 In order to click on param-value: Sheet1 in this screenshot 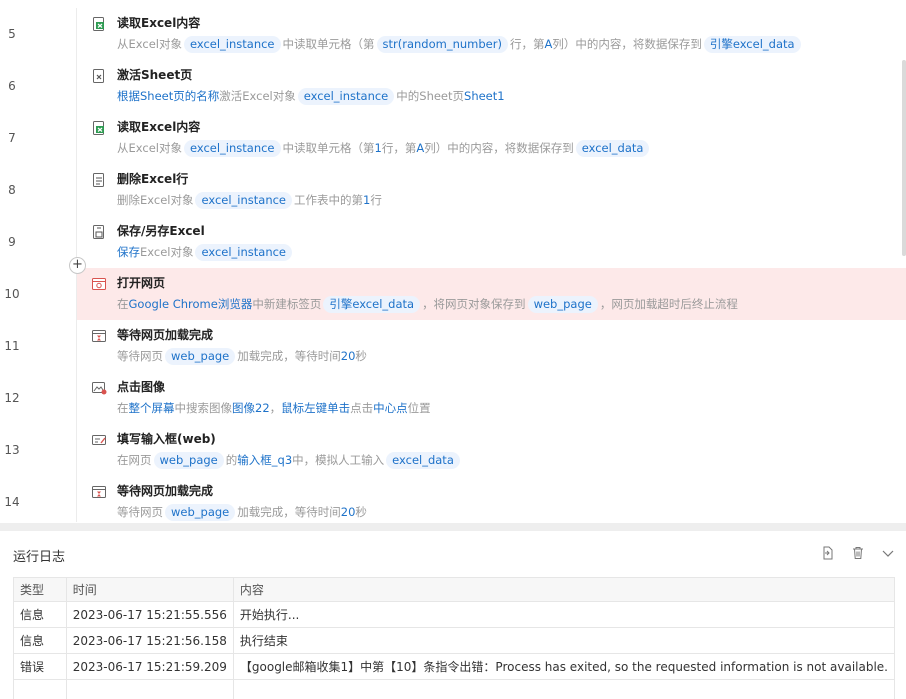, I will do `click(484, 96)`.